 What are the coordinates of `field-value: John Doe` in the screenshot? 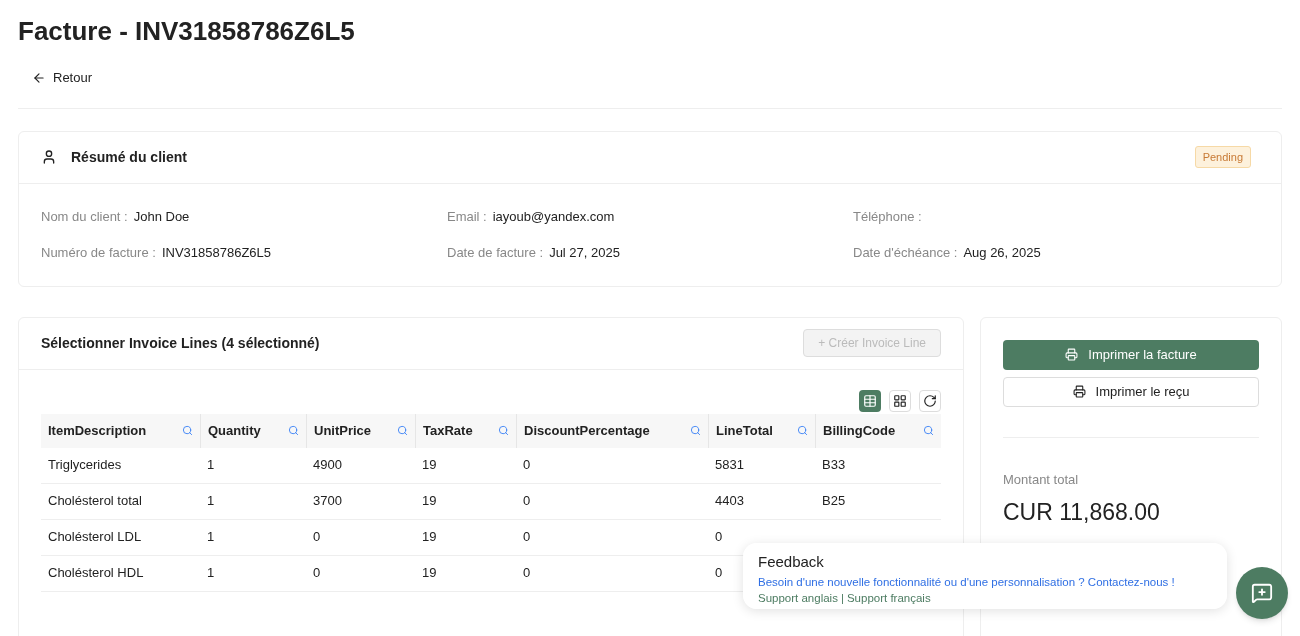 It's located at (161, 216).